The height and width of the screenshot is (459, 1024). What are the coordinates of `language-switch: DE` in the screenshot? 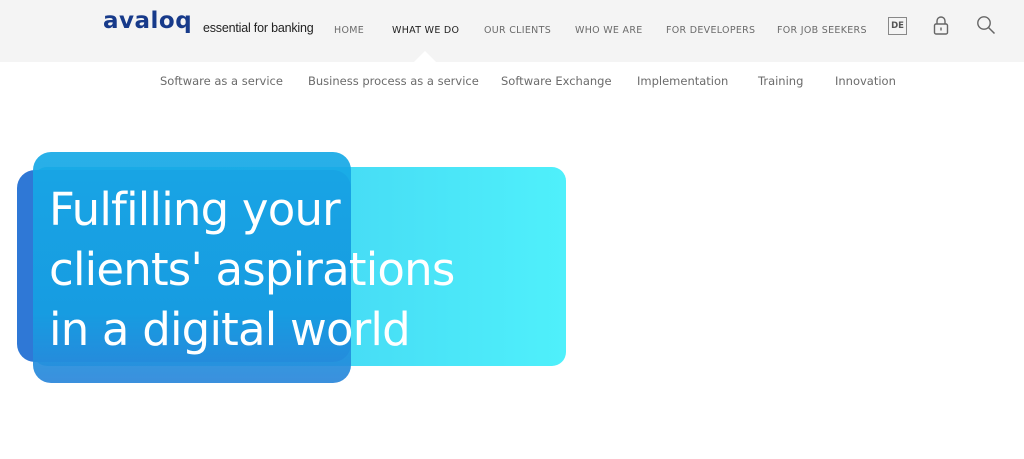 It's located at (897, 26).